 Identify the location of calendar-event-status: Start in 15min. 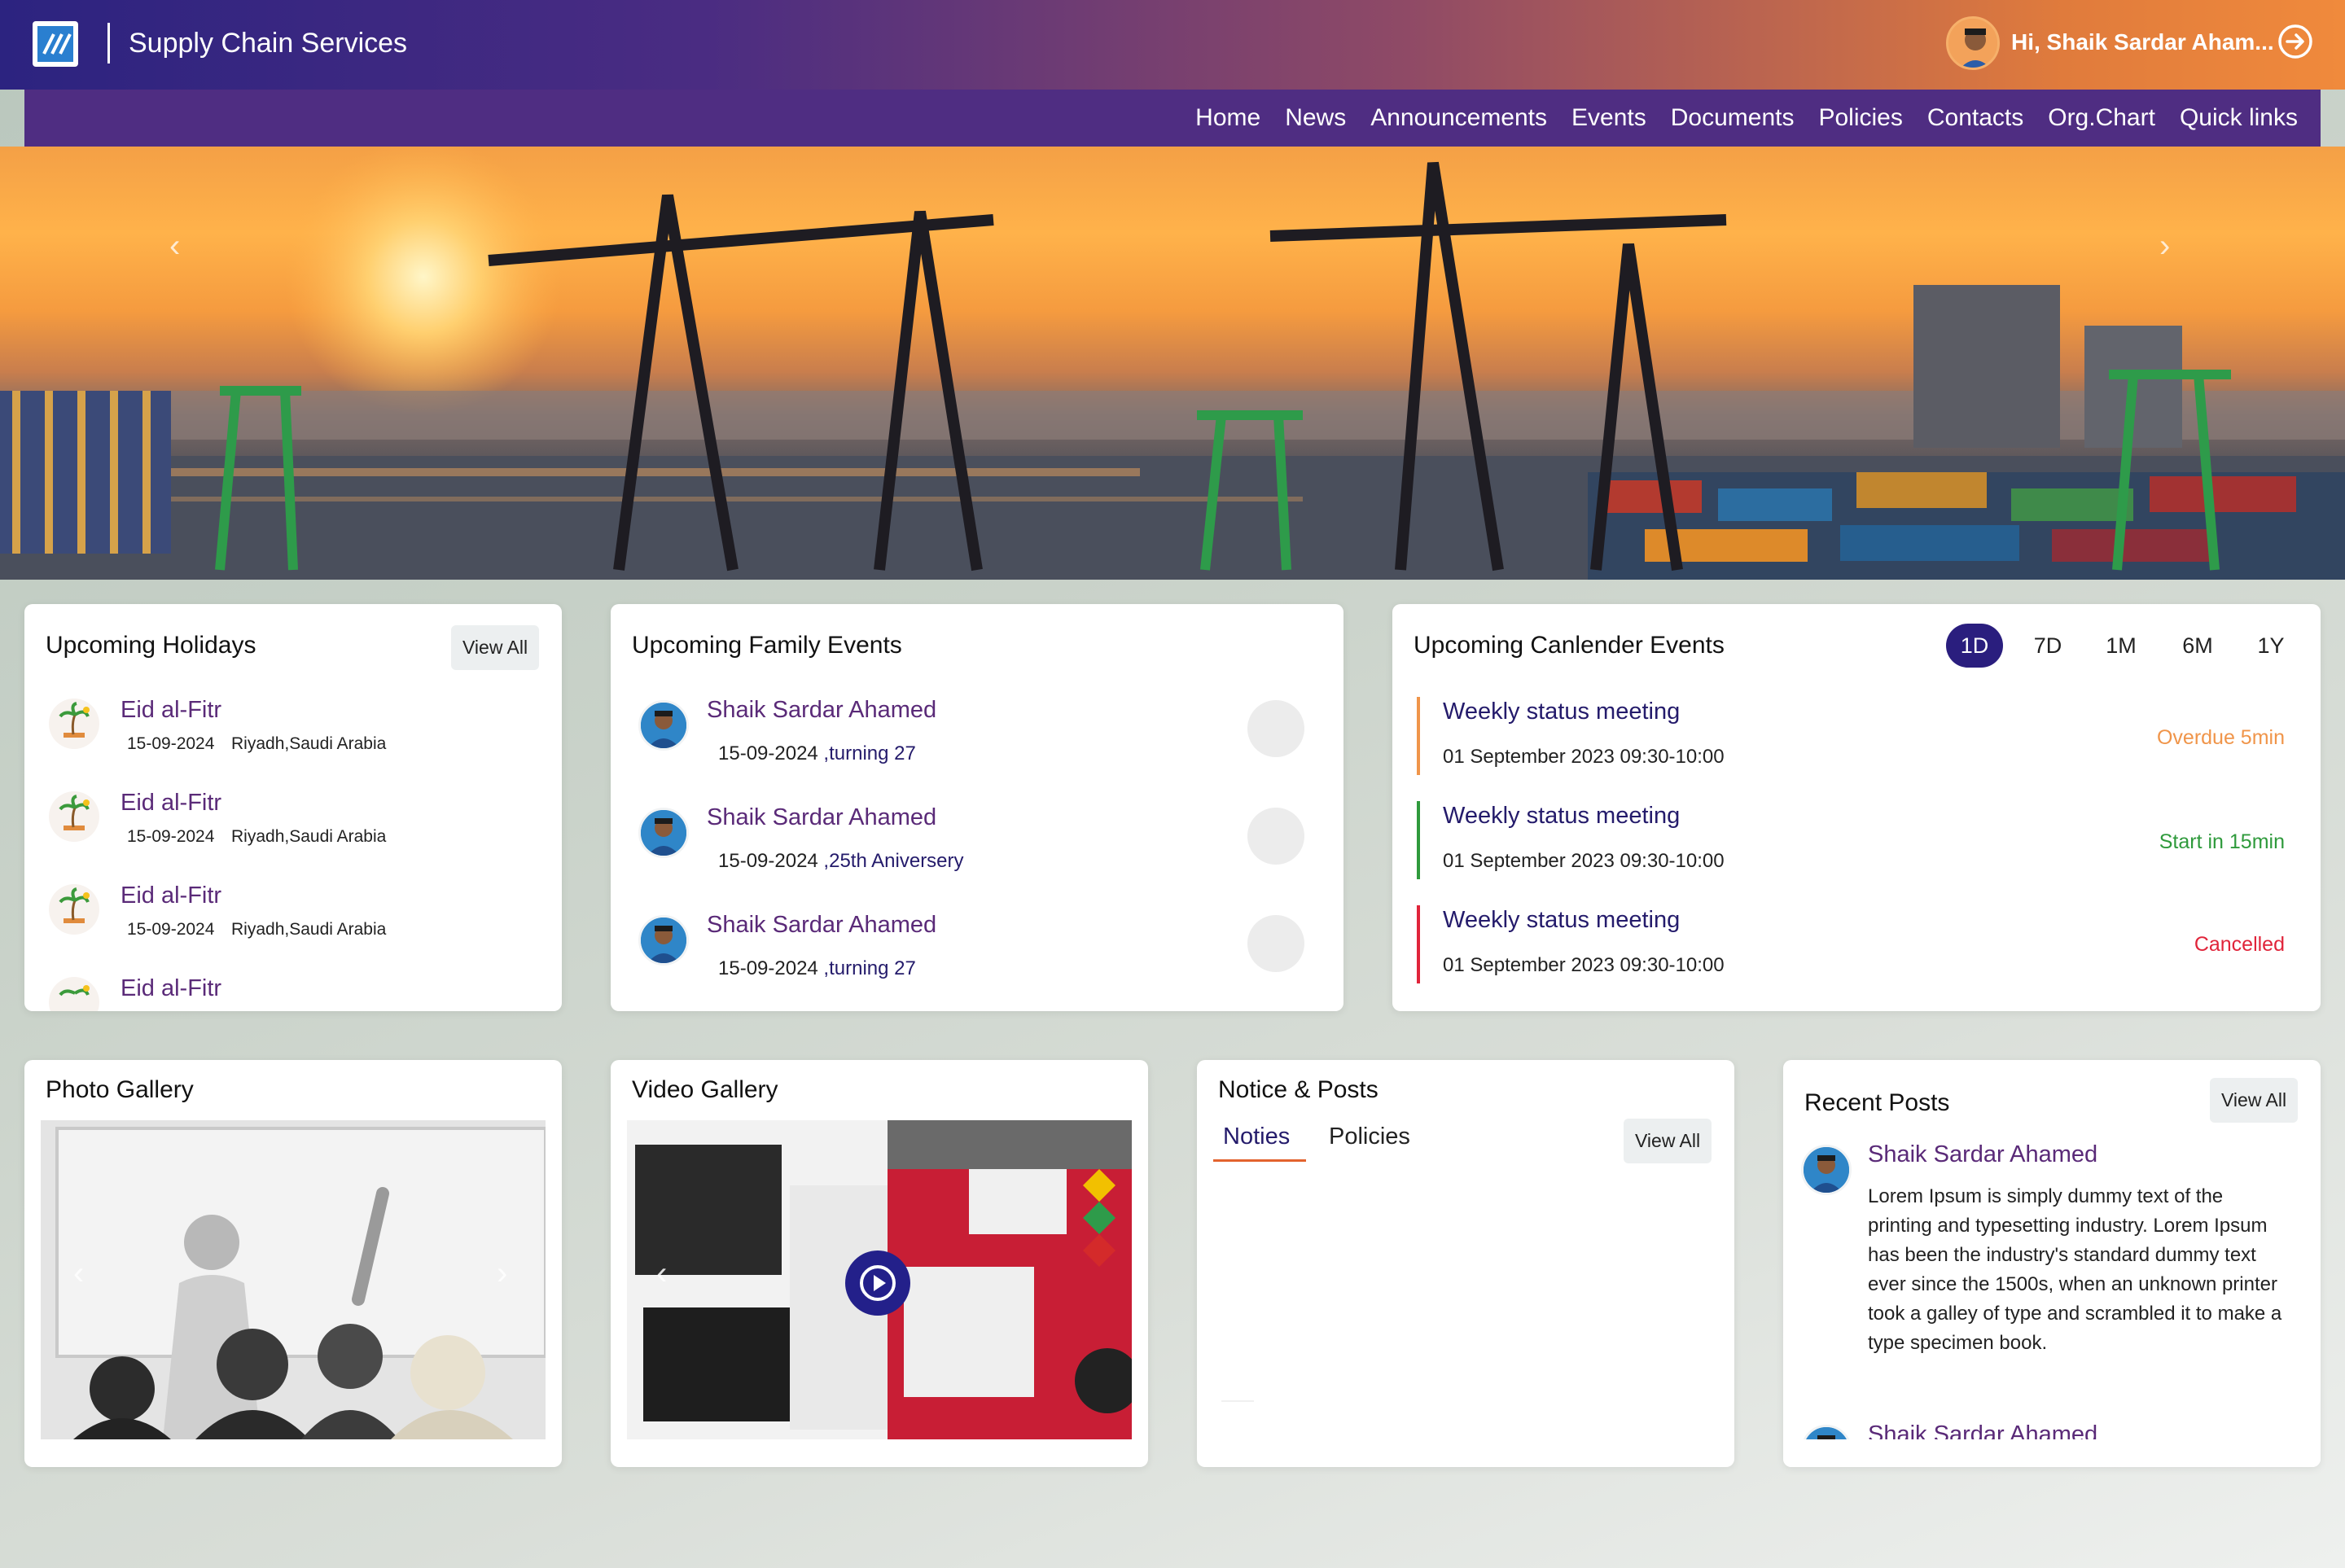
(2222, 842).